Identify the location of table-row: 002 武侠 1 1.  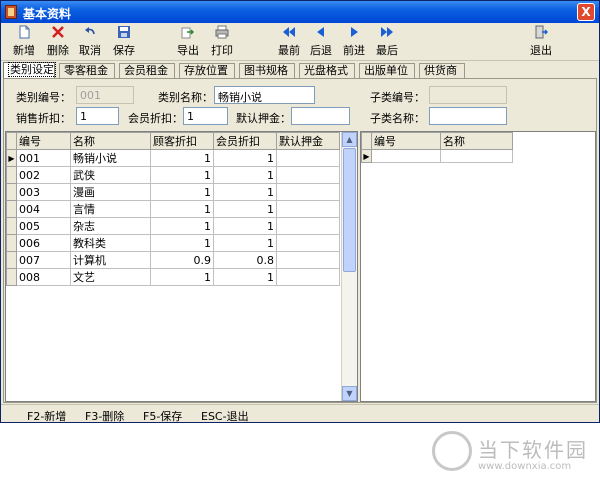
(173, 175).